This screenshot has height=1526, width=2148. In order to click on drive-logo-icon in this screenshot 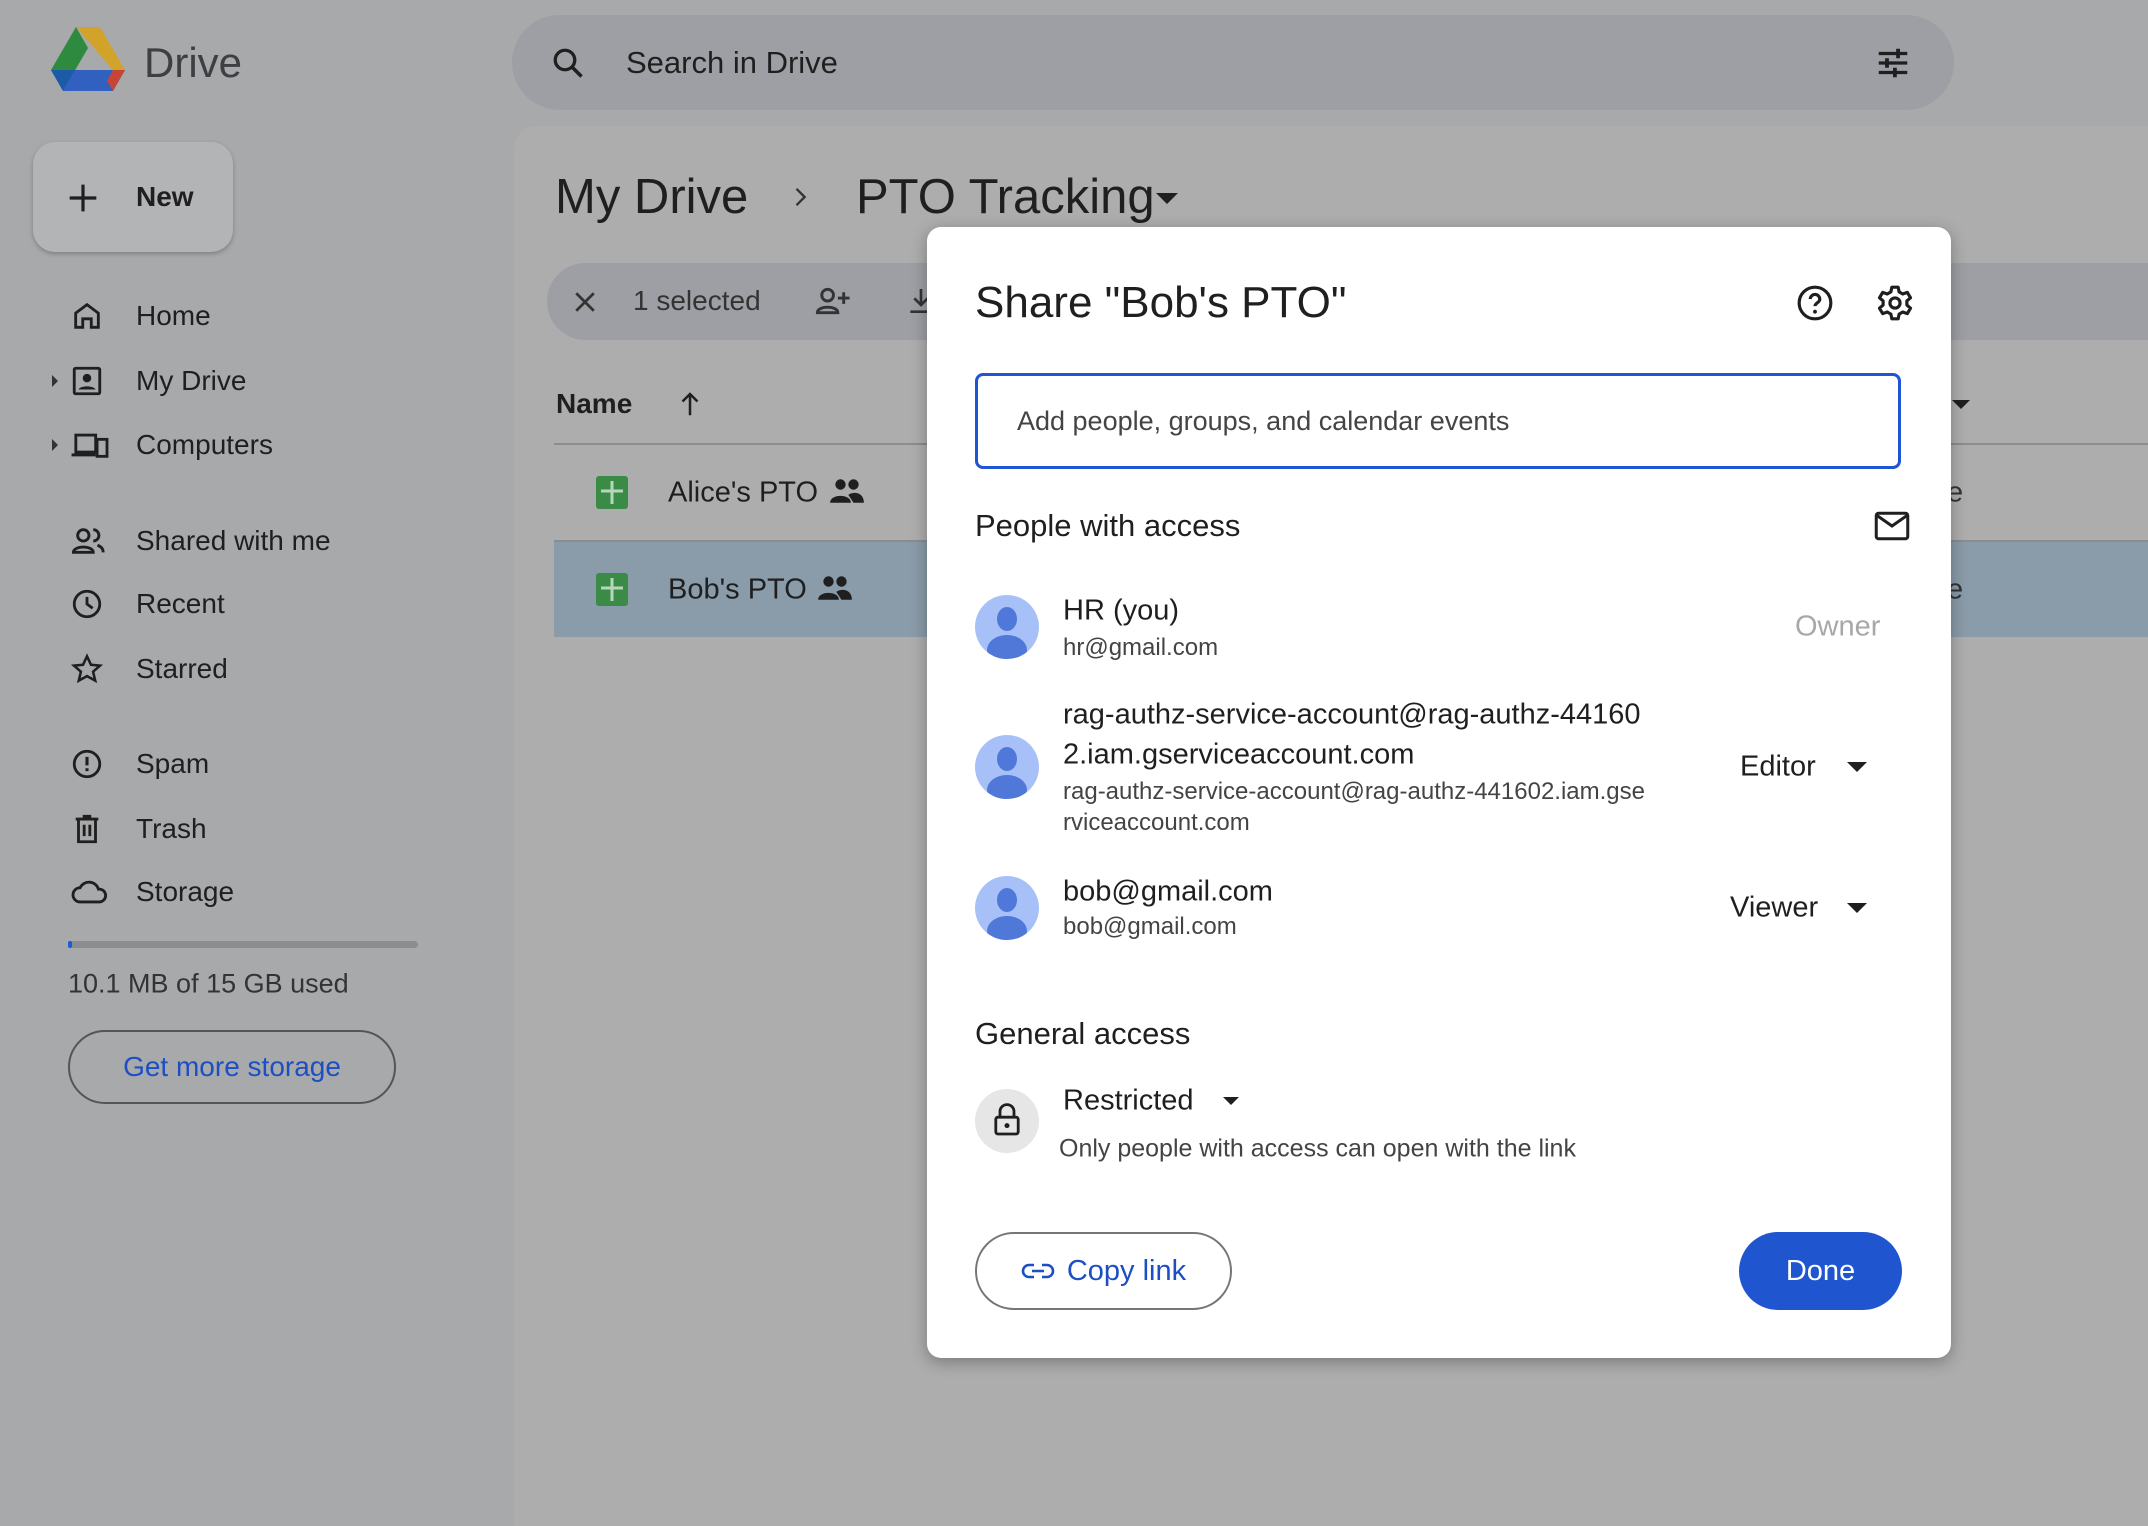, I will do `click(88, 59)`.